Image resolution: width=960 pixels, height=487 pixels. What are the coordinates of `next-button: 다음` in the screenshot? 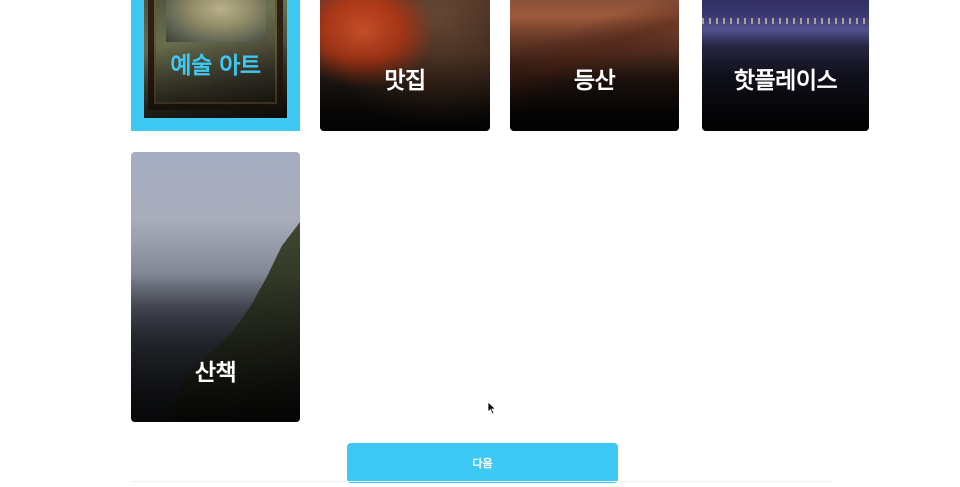 It's located at (482, 463).